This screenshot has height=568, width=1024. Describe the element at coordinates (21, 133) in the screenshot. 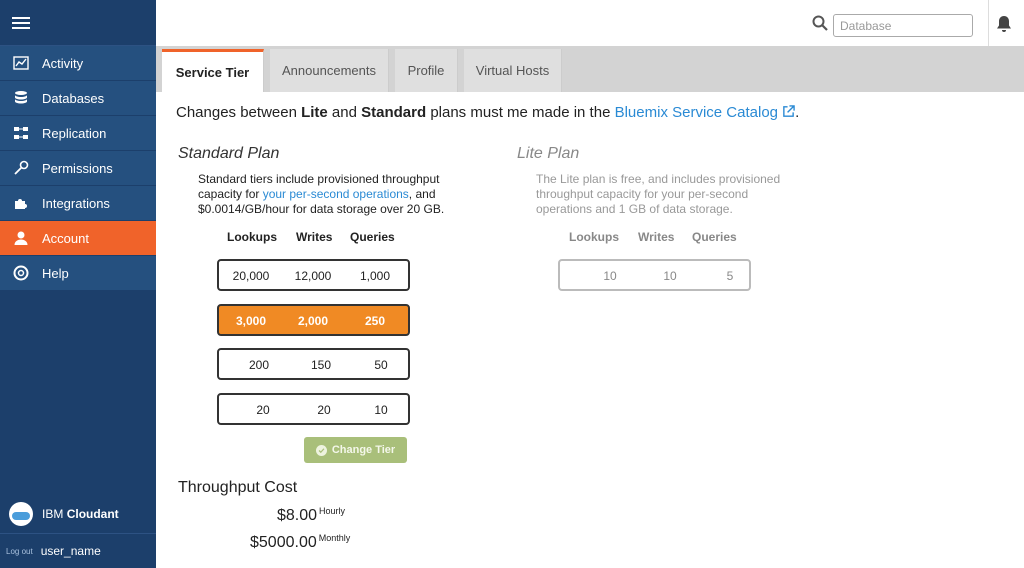

I see `replication-icon` at that location.